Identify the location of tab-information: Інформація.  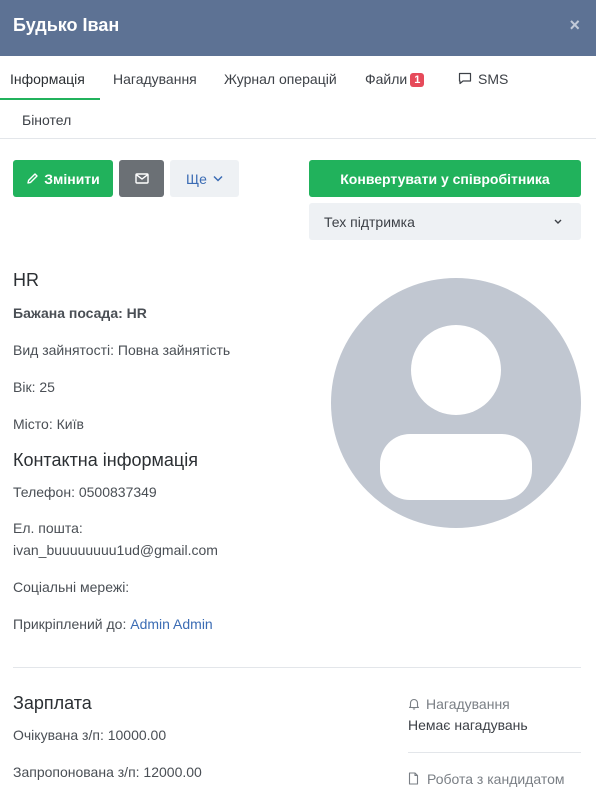
(47, 79).